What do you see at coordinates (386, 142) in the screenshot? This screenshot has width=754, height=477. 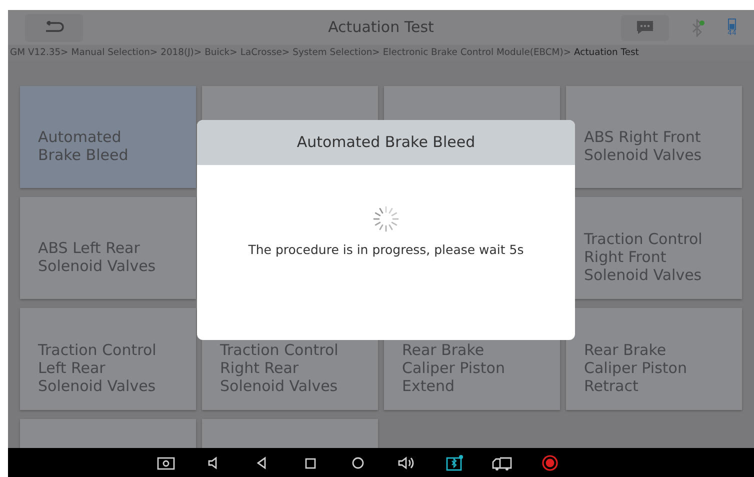 I see `dialog-title: Automated Brake Bleed` at bounding box center [386, 142].